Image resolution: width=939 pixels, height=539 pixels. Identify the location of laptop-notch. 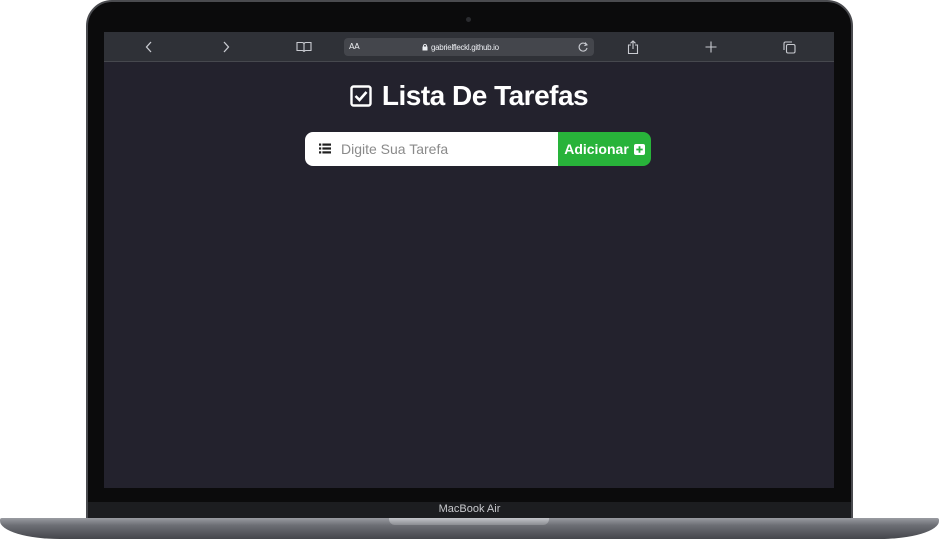
(469, 521).